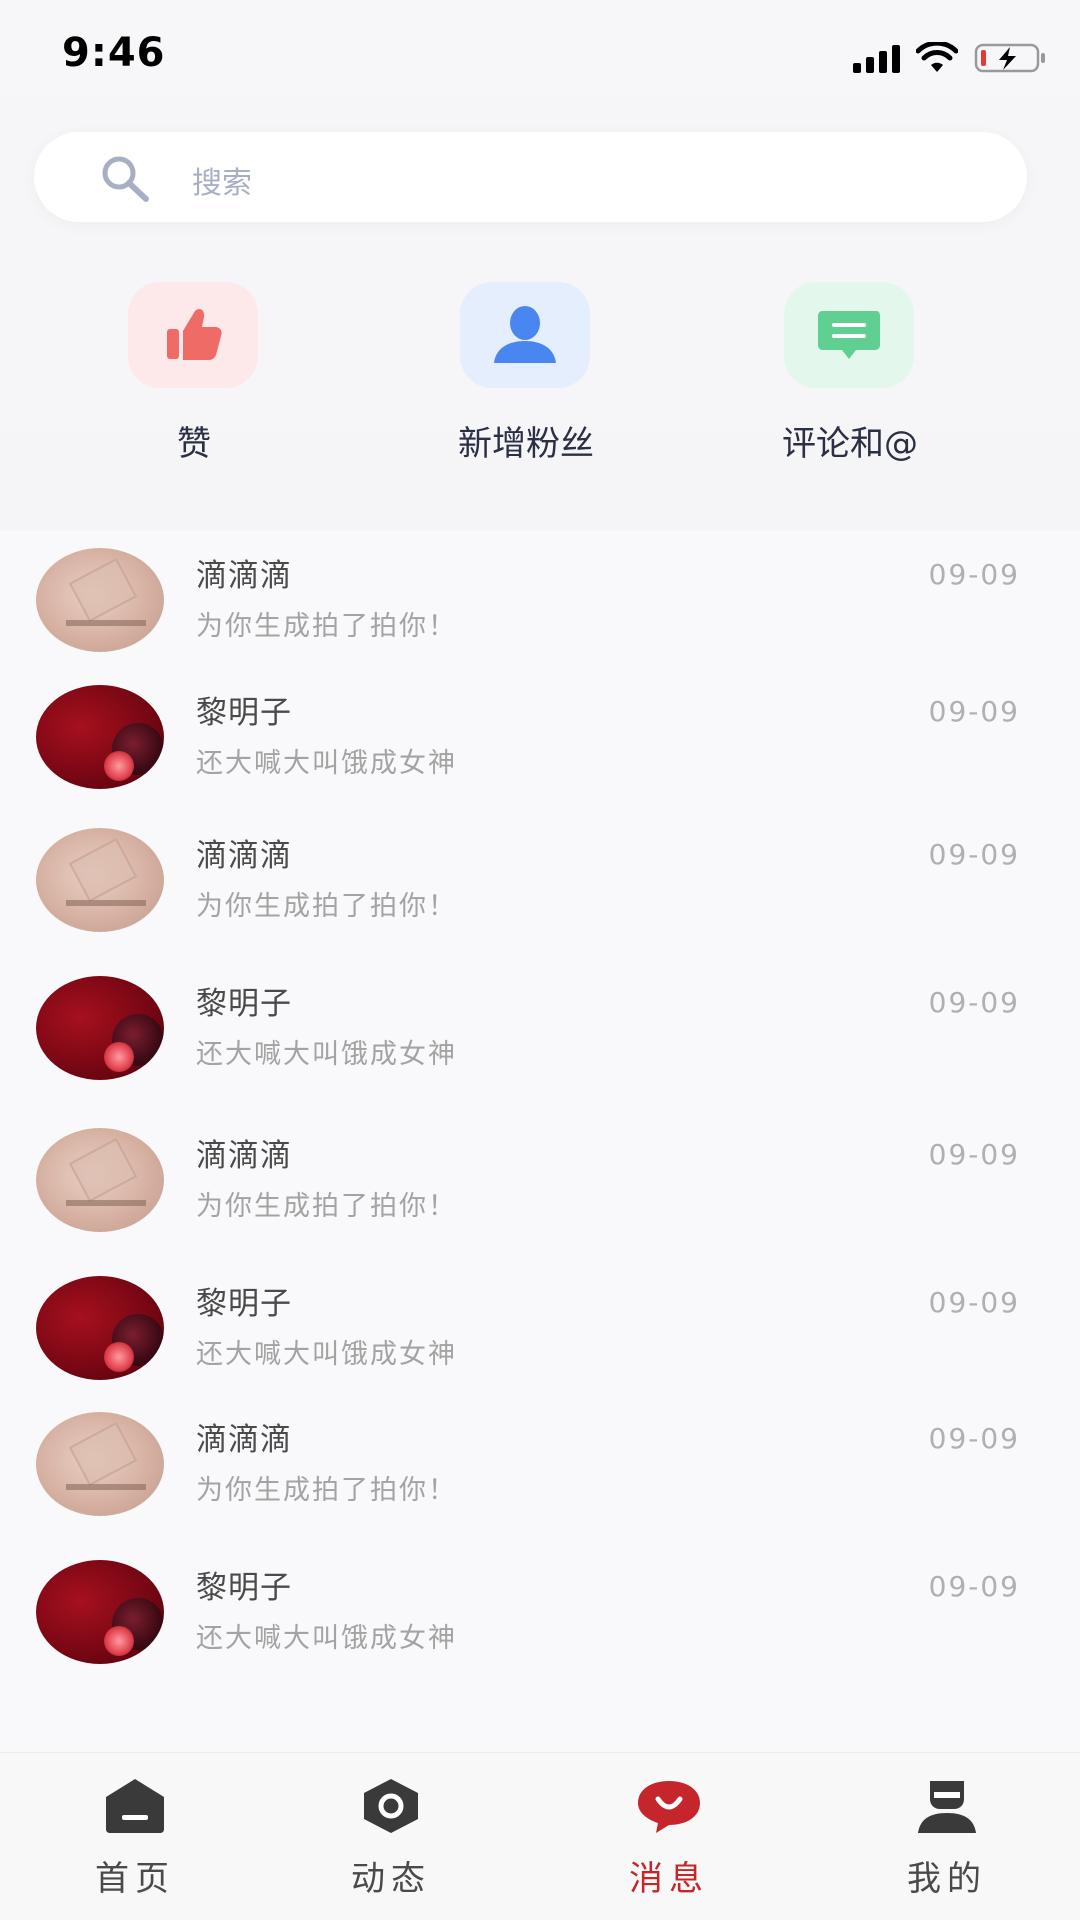  I want to click on search-bar: 搜索, so click(530, 177).